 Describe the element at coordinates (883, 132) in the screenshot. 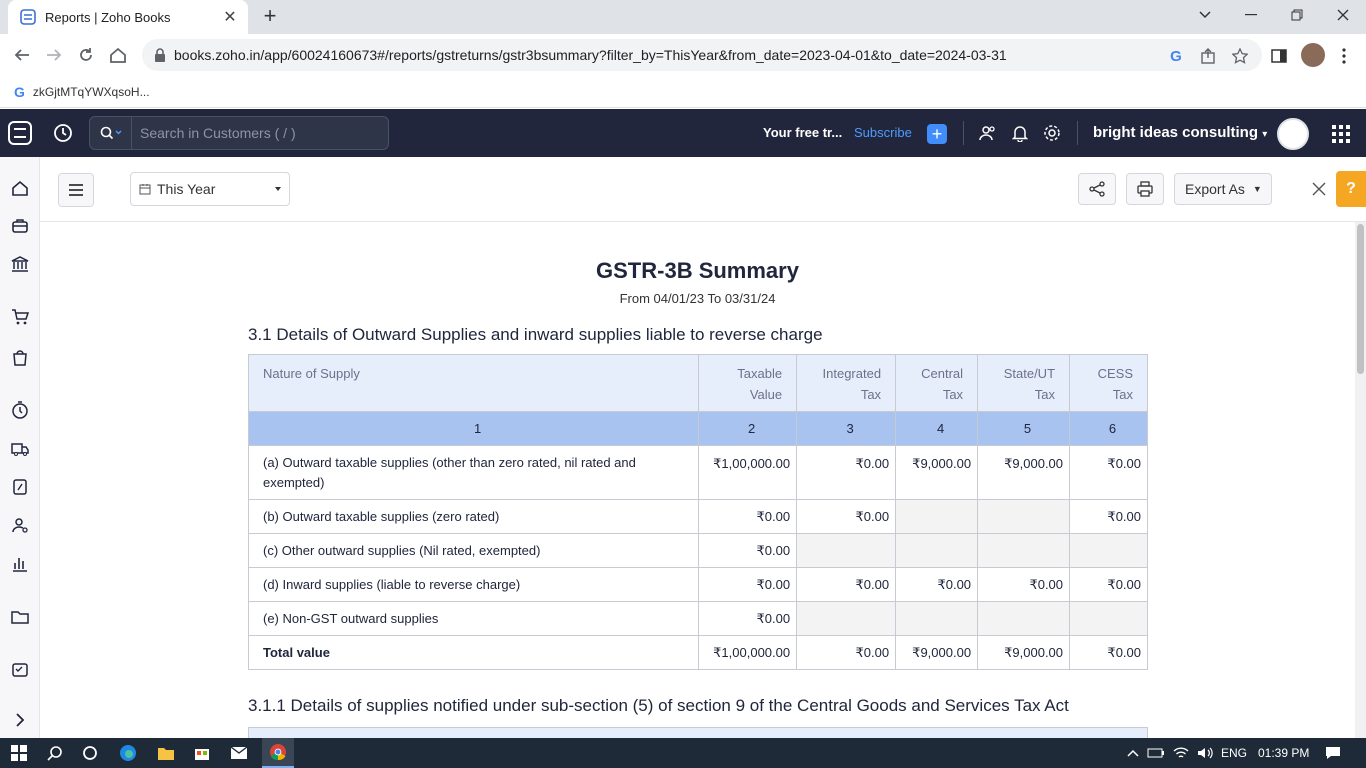

I see `subscribe-link: Subscribe` at that location.